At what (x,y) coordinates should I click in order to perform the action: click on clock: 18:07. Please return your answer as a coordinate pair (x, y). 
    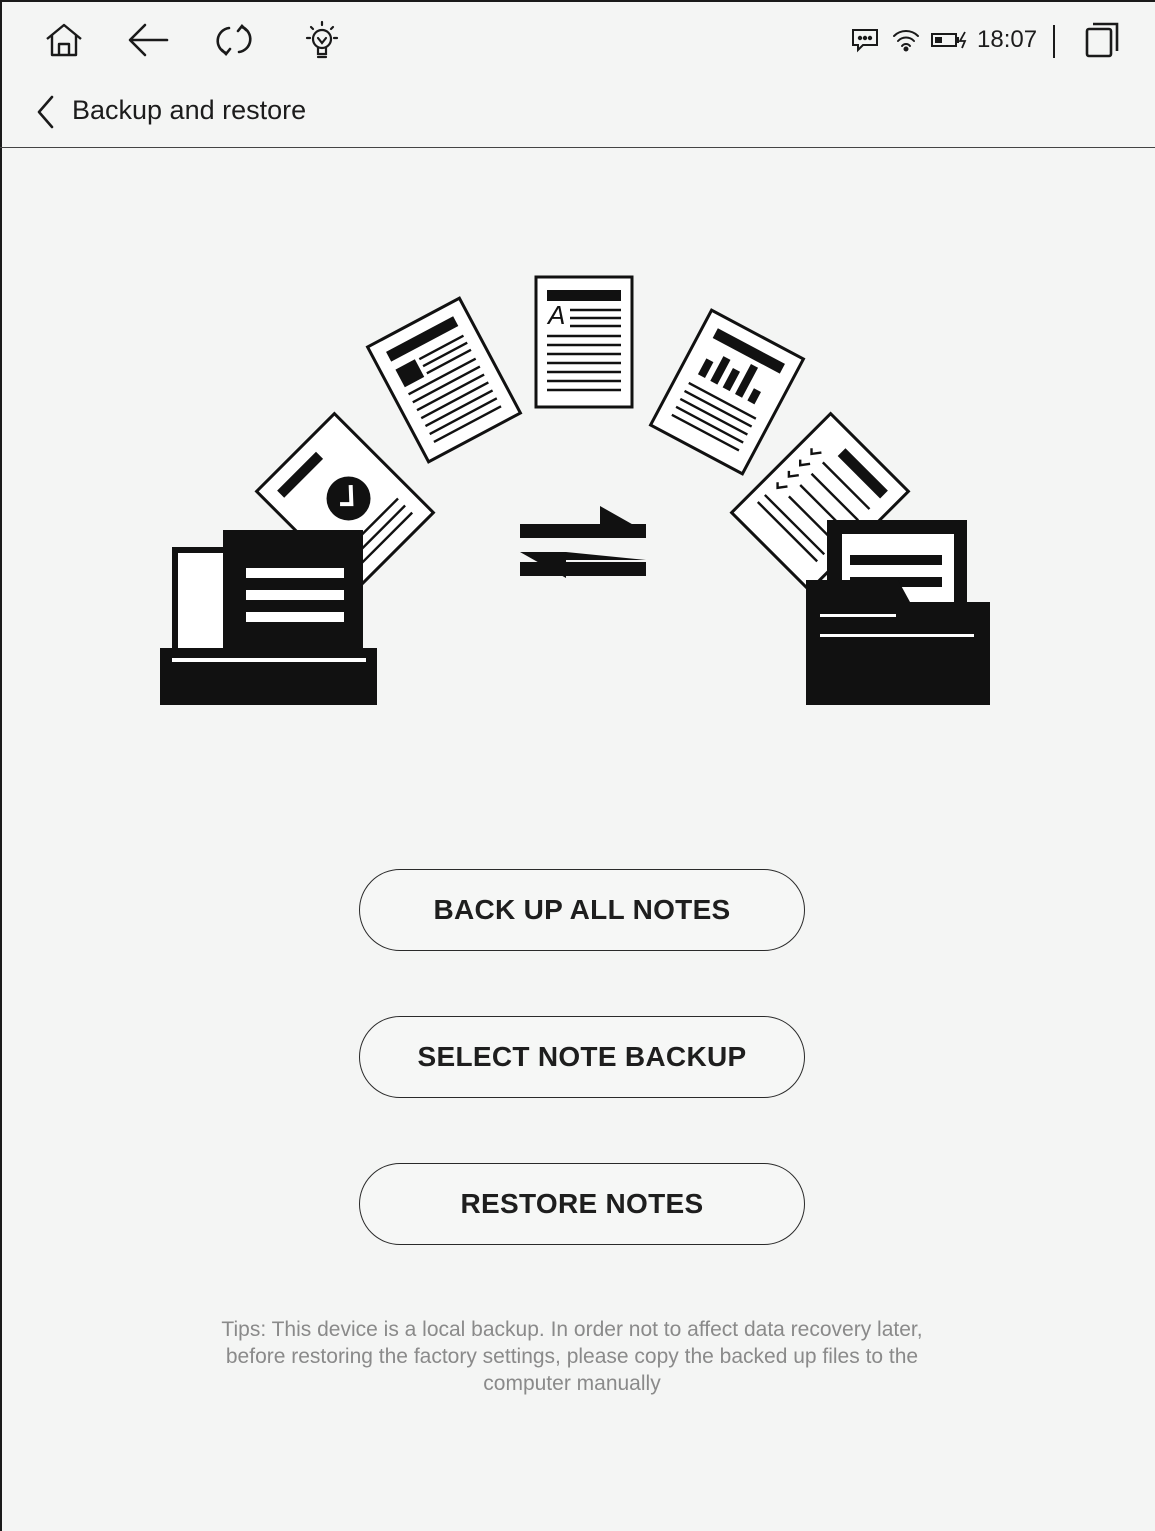
    Looking at the image, I should click on (1007, 39).